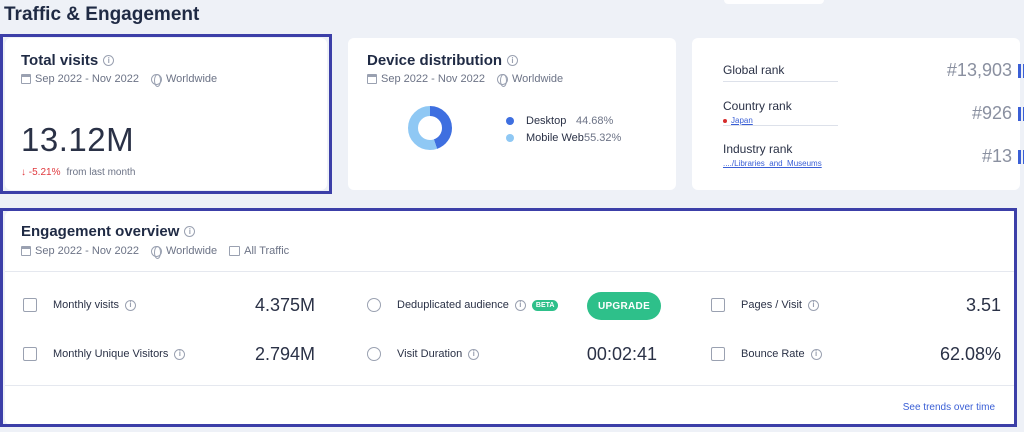 This screenshot has height=432, width=1024. What do you see at coordinates (433, 79) in the screenshot?
I see `date-range: Sep 2022 - Nov 2022` at bounding box center [433, 79].